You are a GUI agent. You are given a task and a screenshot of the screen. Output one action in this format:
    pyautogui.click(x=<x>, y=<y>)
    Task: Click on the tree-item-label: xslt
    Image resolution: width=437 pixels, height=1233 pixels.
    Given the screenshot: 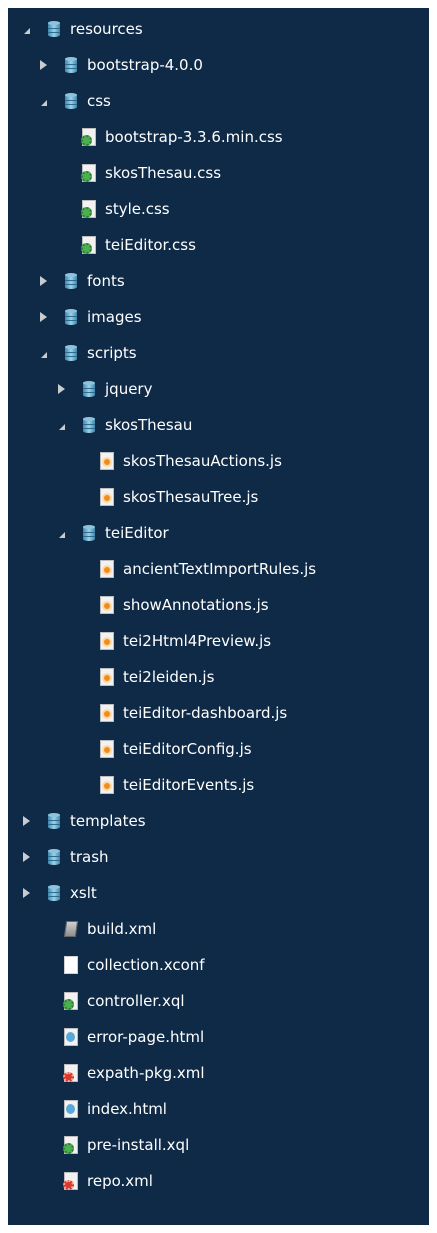 What is the action you would take?
    pyautogui.click(x=83, y=893)
    